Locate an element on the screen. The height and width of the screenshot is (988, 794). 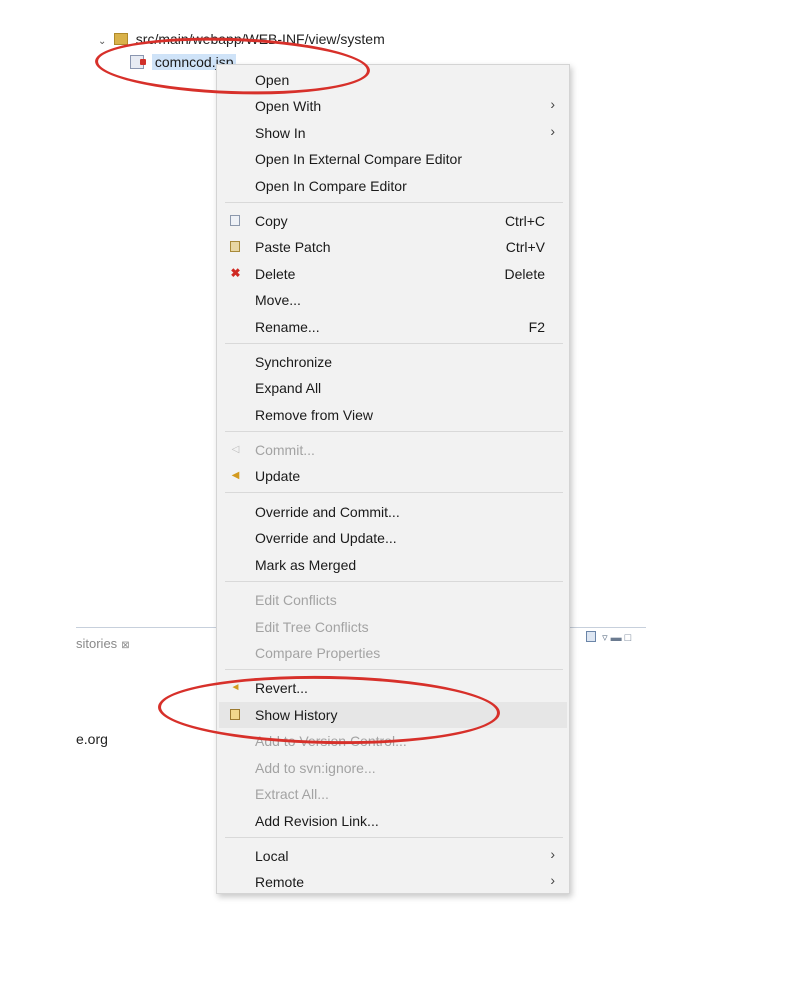
delete-icon: ✖ is located at coordinates (235, 273).